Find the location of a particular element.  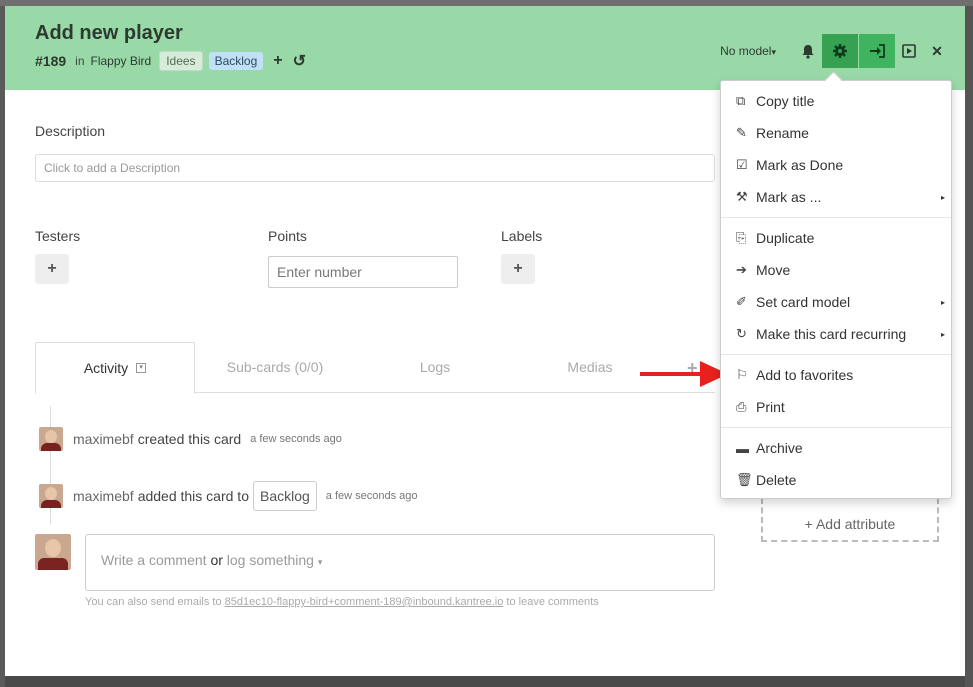

card-tabs: Activity ▾ Sub-cards (0/0) Logs Medias + is located at coordinates (375, 368).